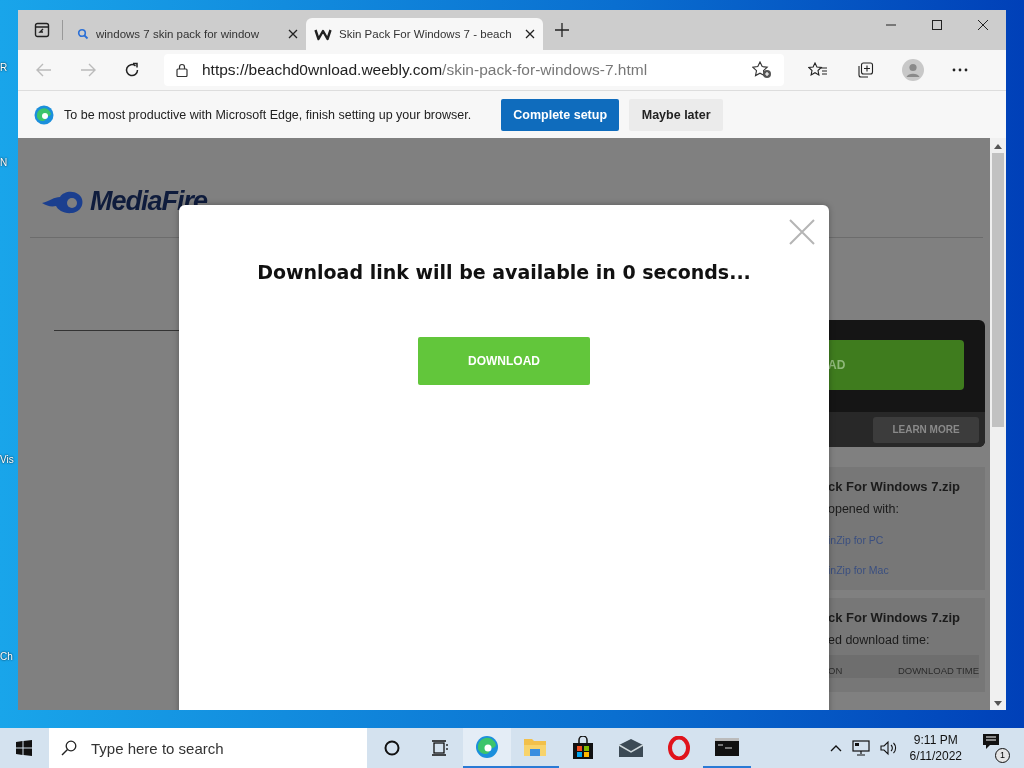 The width and height of the screenshot is (1024, 768). What do you see at coordinates (998, 146) in the screenshot?
I see `scroll-up-icon` at bounding box center [998, 146].